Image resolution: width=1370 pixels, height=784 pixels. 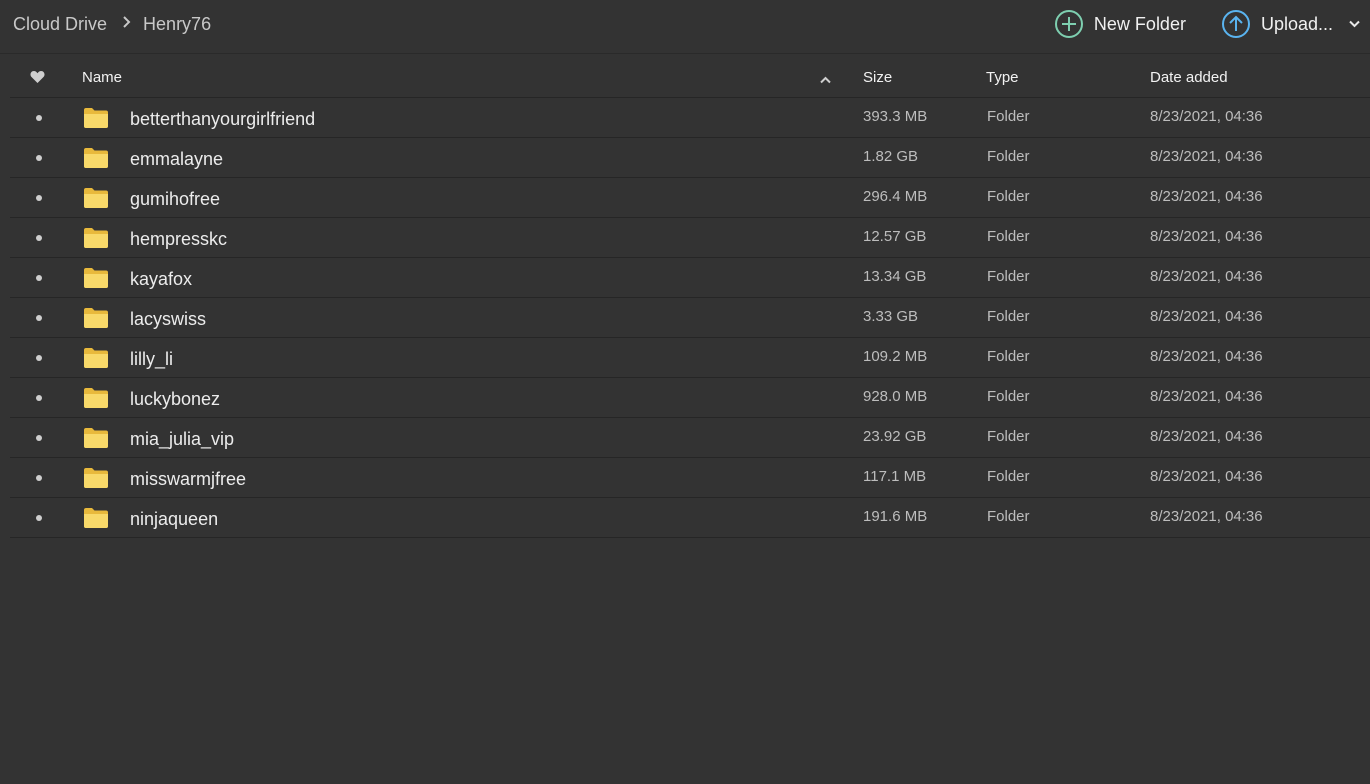 I want to click on file-name: ninjaqueen, so click(x=174, y=519).